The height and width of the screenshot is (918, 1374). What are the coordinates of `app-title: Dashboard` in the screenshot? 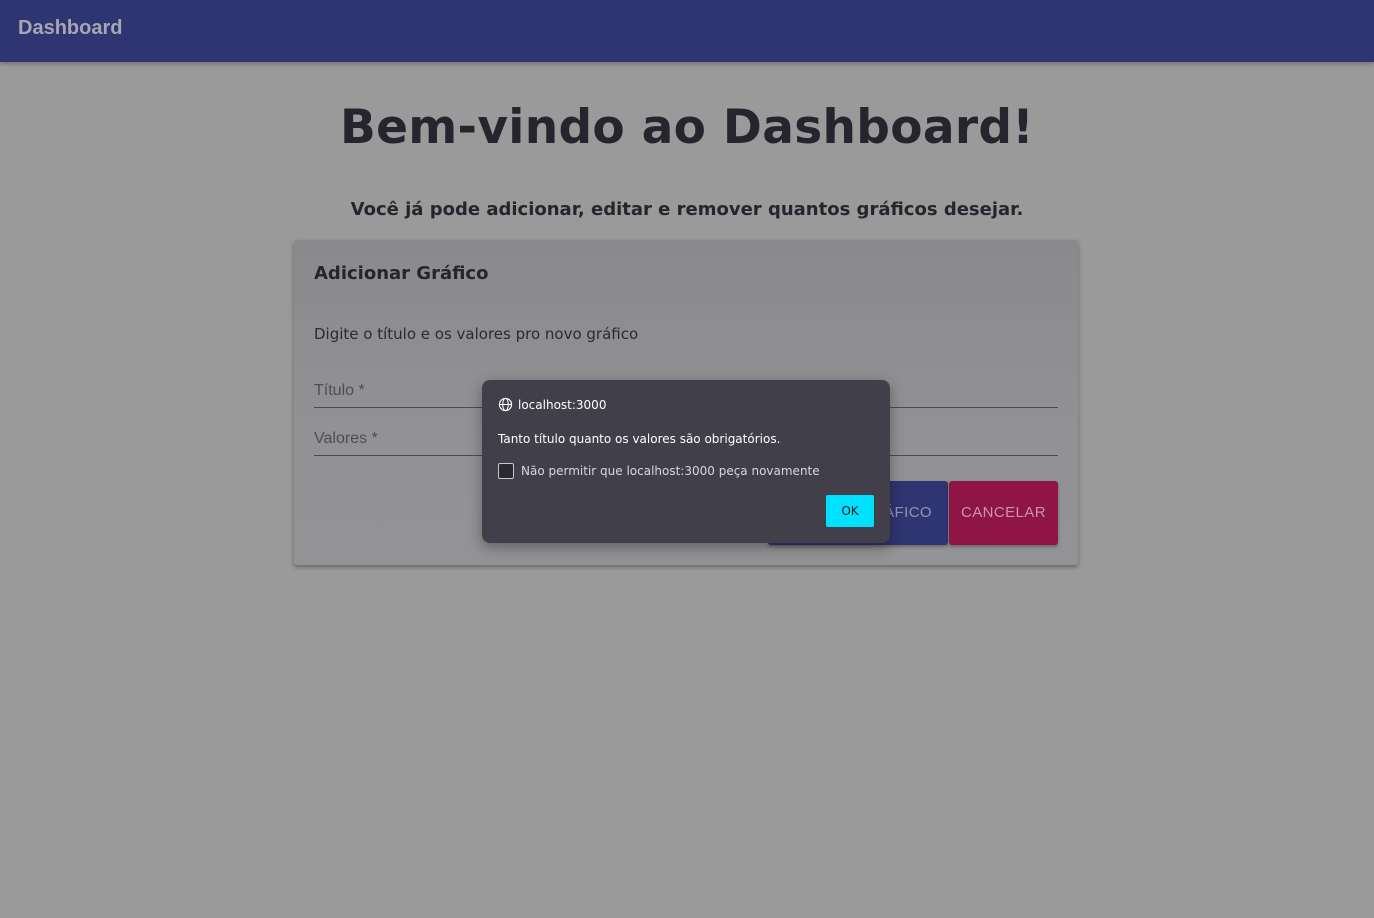 It's located at (70, 28).